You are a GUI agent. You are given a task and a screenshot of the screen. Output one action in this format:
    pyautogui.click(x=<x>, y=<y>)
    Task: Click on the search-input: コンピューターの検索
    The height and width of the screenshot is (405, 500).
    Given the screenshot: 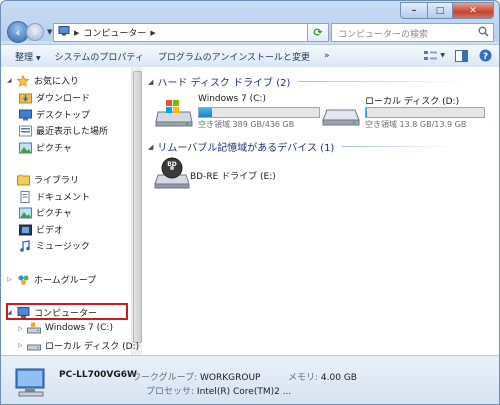 What is the action you would take?
    pyautogui.click(x=383, y=33)
    